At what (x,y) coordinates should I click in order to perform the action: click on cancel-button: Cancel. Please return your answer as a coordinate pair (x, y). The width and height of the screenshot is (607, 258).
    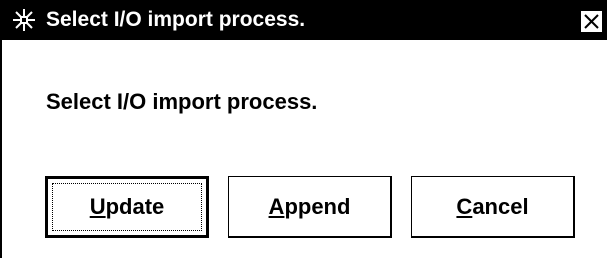
    Looking at the image, I should click on (493, 207).